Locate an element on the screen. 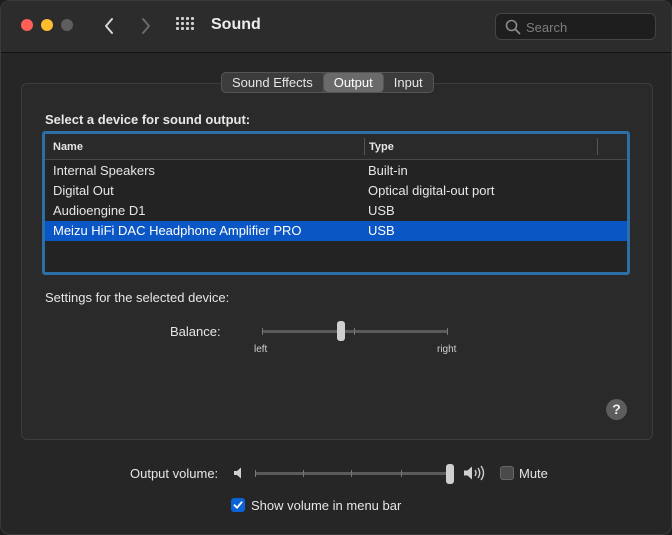  device-list-heading: Select a device for sound output: is located at coordinates (148, 119).